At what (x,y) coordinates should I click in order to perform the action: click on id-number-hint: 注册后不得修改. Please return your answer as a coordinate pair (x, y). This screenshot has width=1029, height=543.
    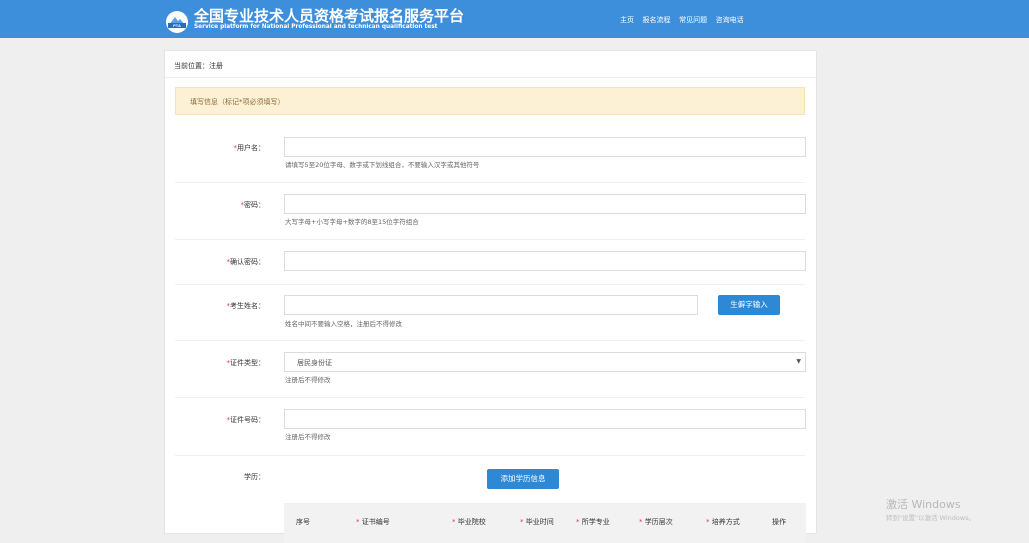
    Looking at the image, I should click on (308, 437).